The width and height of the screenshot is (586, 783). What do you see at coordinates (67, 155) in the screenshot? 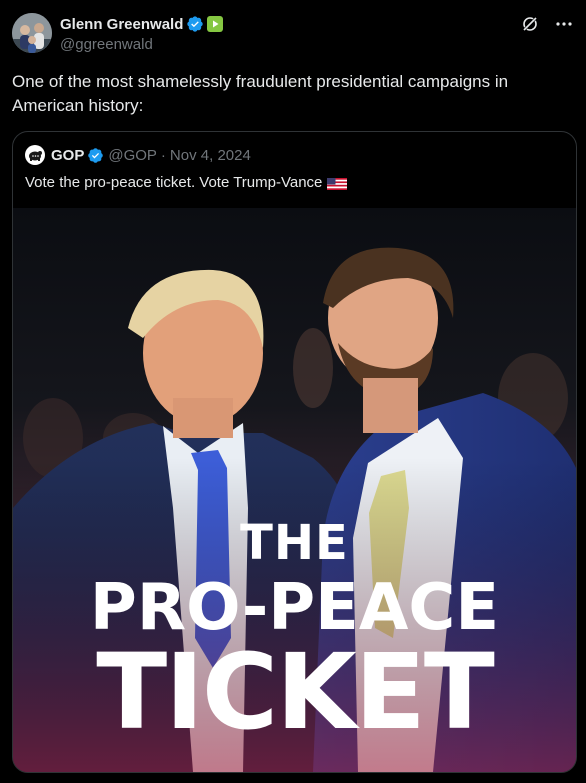
I see `quoted-author-name: GOP` at bounding box center [67, 155].